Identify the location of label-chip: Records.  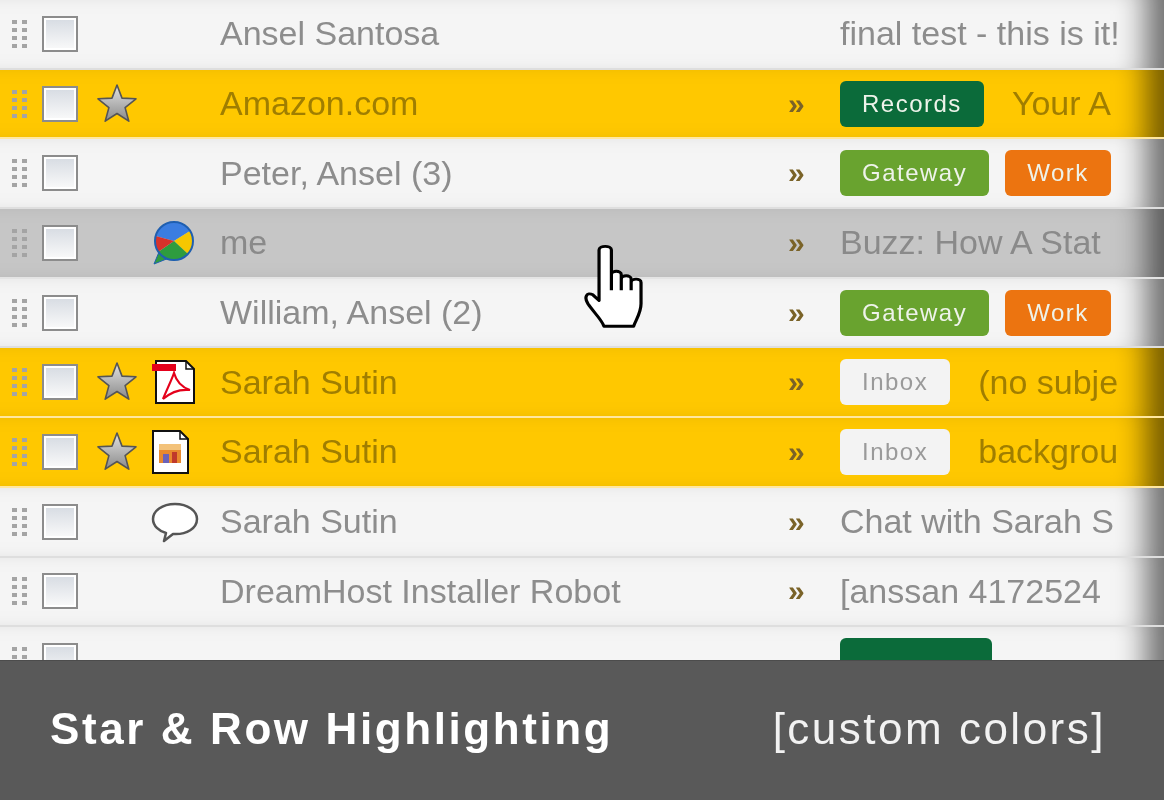
(912, 103).